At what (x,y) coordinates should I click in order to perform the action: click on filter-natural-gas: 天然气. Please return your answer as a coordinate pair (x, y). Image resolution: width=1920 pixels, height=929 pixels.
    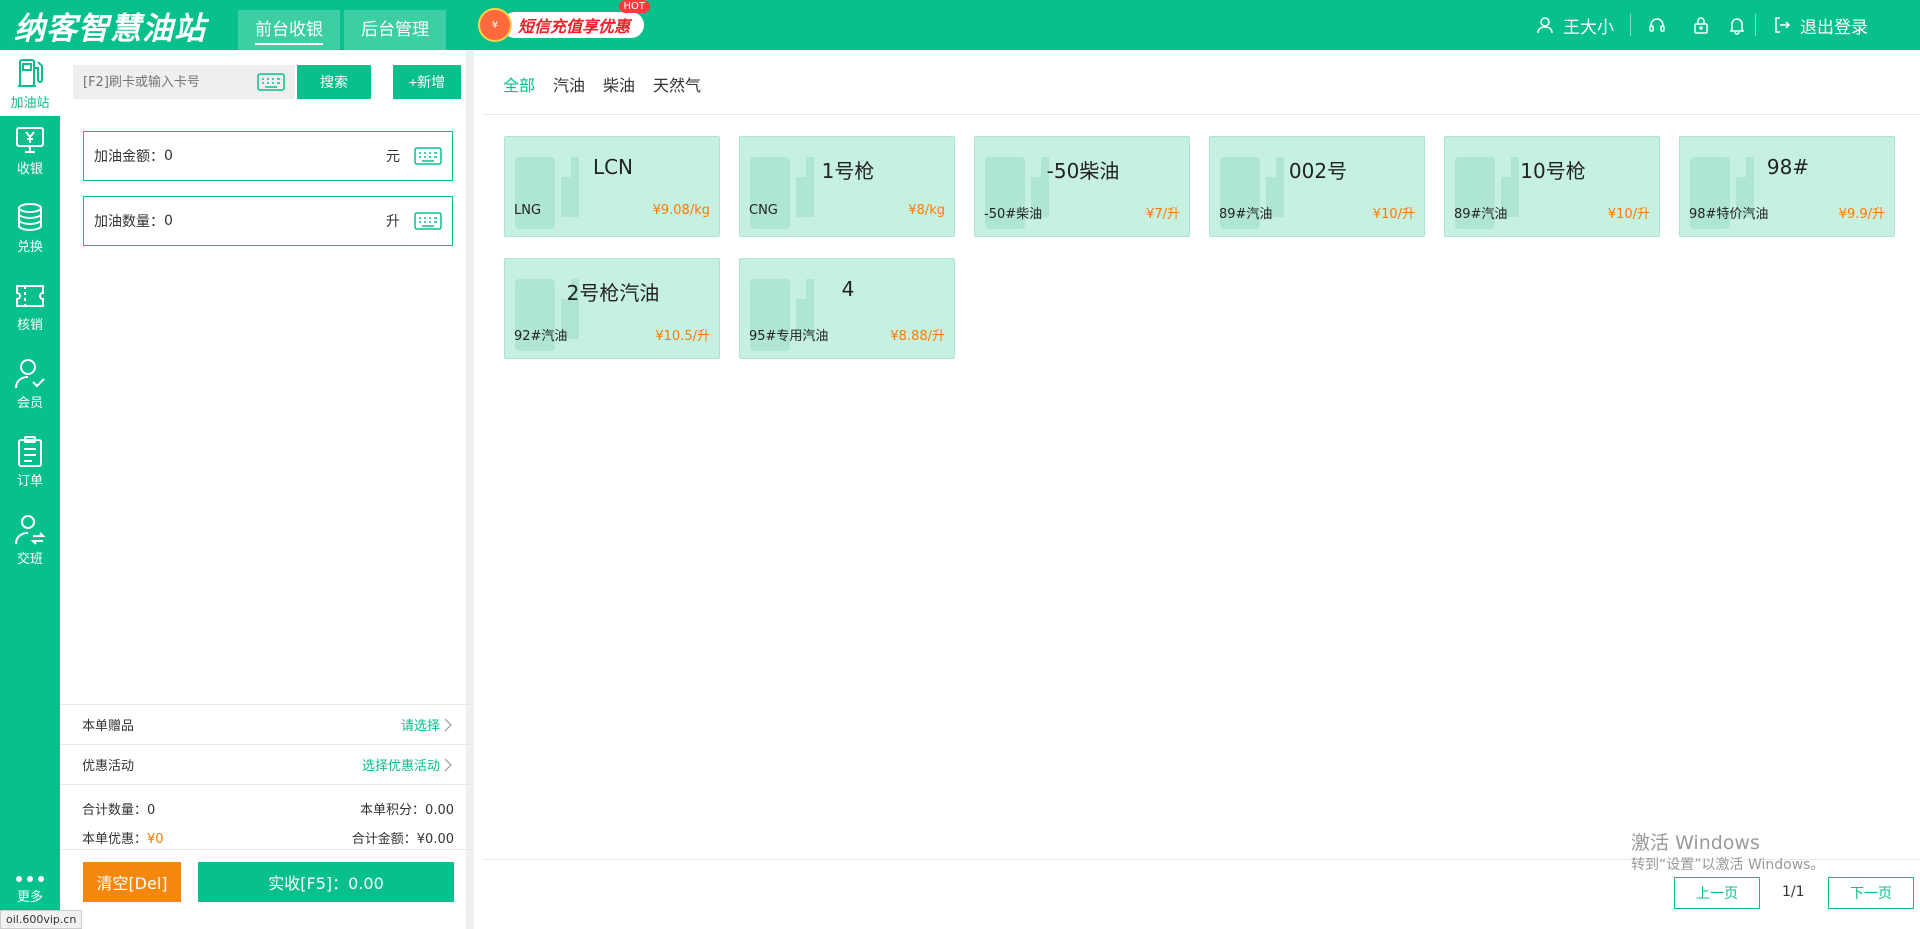
    Looking at the image, I should click on (677, 84).